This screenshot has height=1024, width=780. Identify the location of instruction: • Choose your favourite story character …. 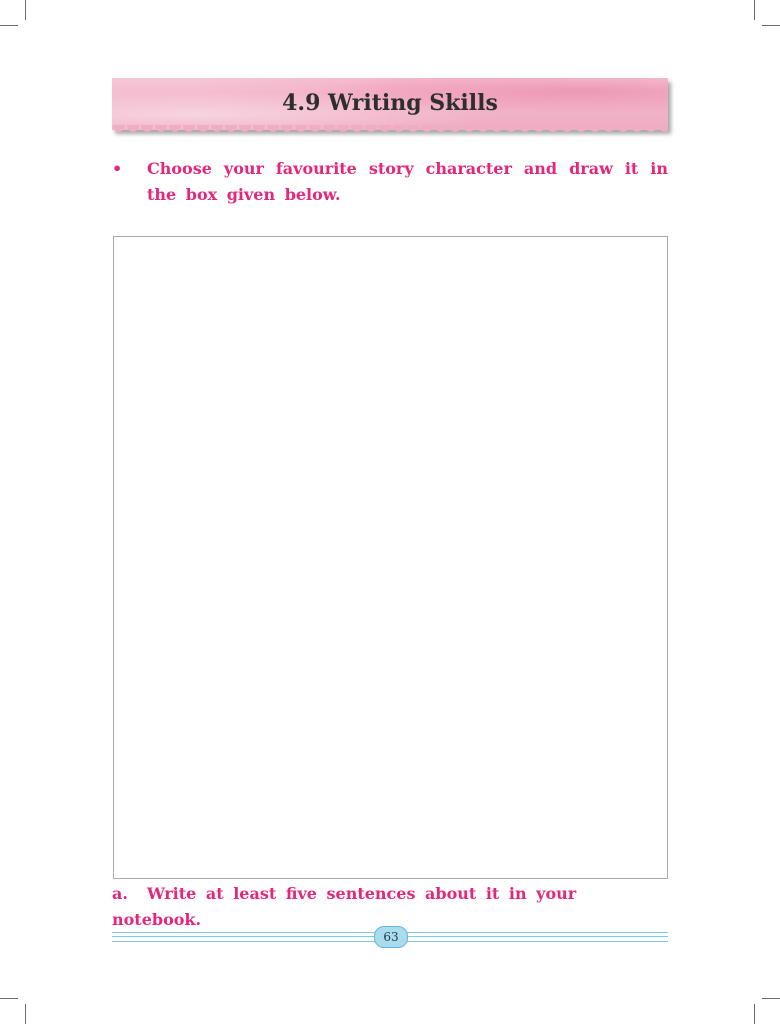
(390, 182).